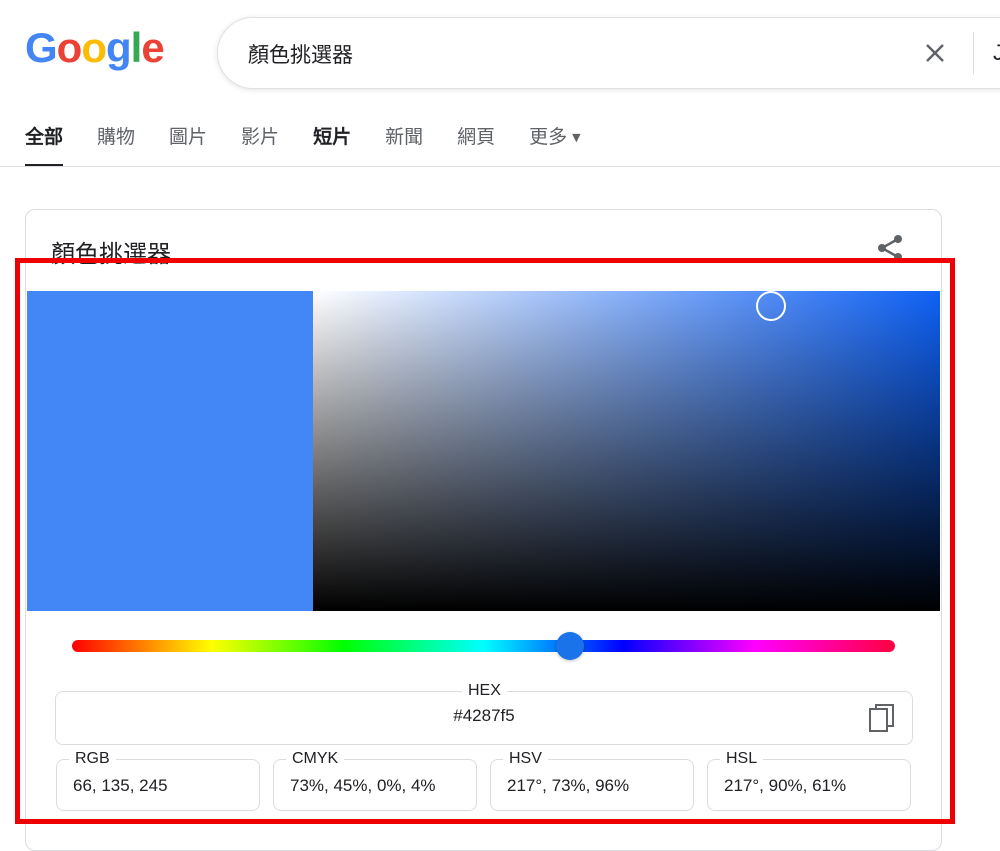  I want to click on hsl-field: HSL, so click(809, 780).